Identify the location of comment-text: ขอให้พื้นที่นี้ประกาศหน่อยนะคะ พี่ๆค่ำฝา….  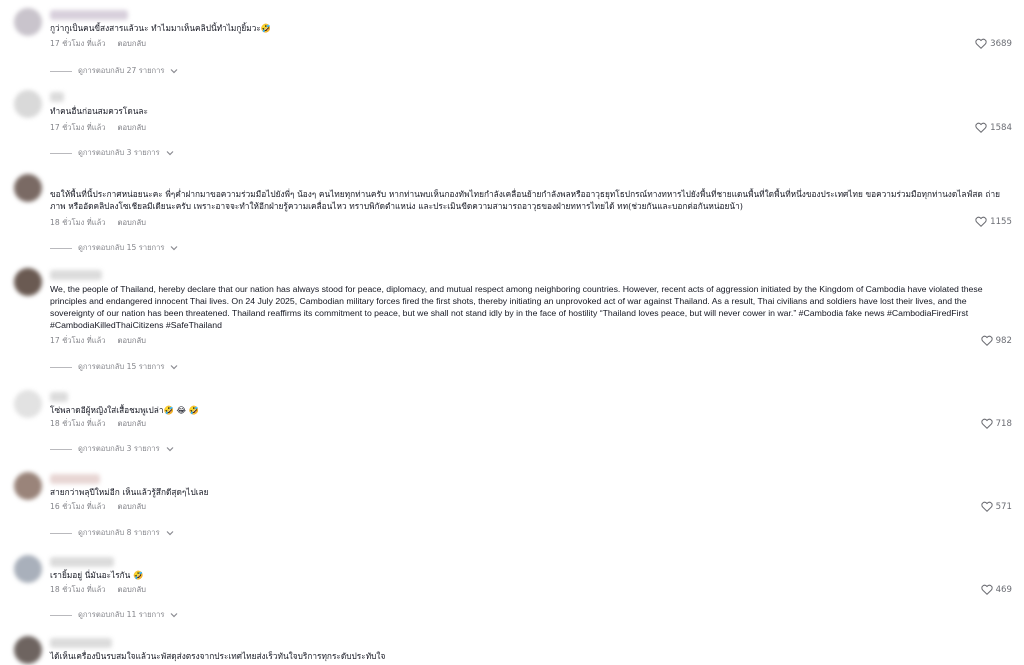
(525, 200).